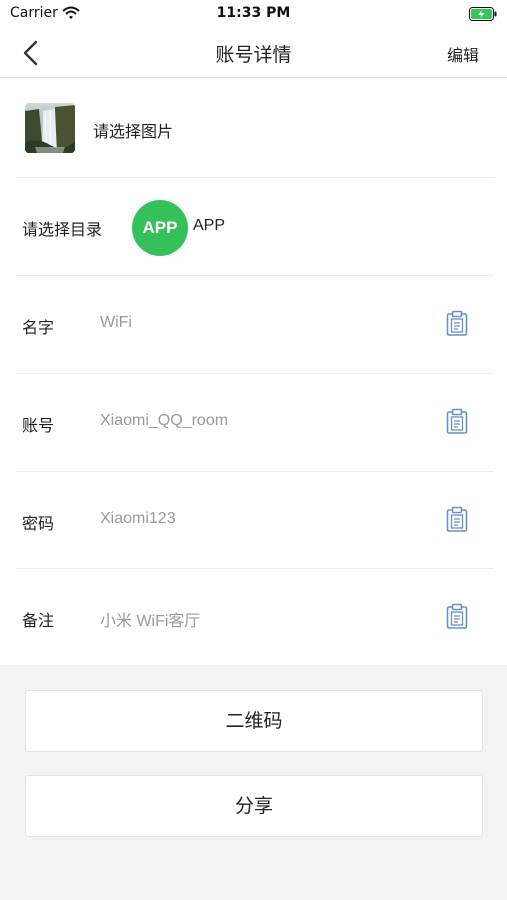 The image size is (507, 900). What do you see at coordinates (255, 520) in the screenshot?
I see `field-row-password: 密码 Xiaomi123` at bounding box center [255, 520].